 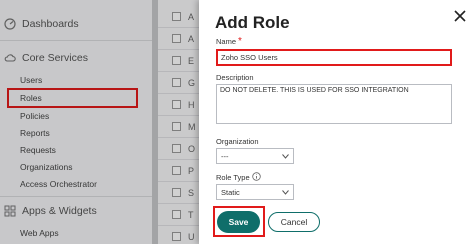 I want to click on role-type-select-value: Static, so click(x=230, y=192).